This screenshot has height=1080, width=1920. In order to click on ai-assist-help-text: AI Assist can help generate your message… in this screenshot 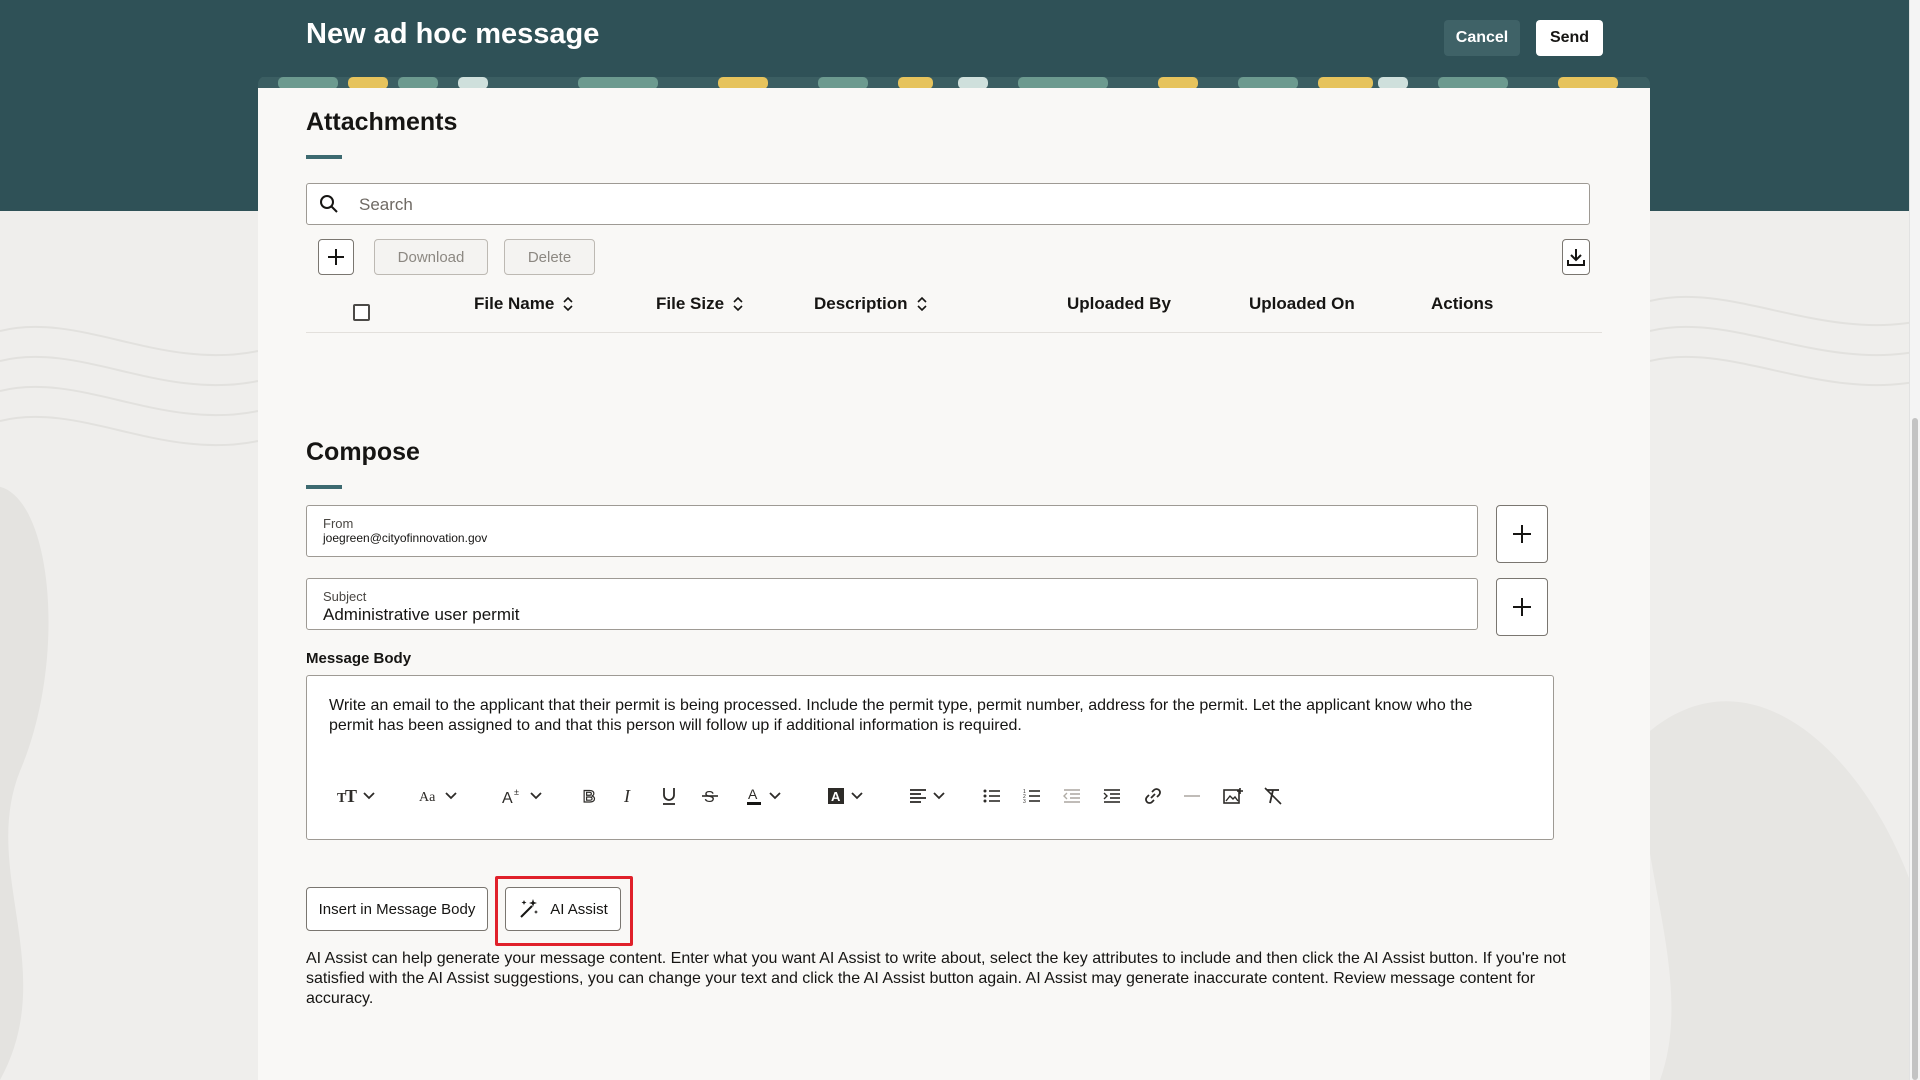, I will do `click(936, 978)`.